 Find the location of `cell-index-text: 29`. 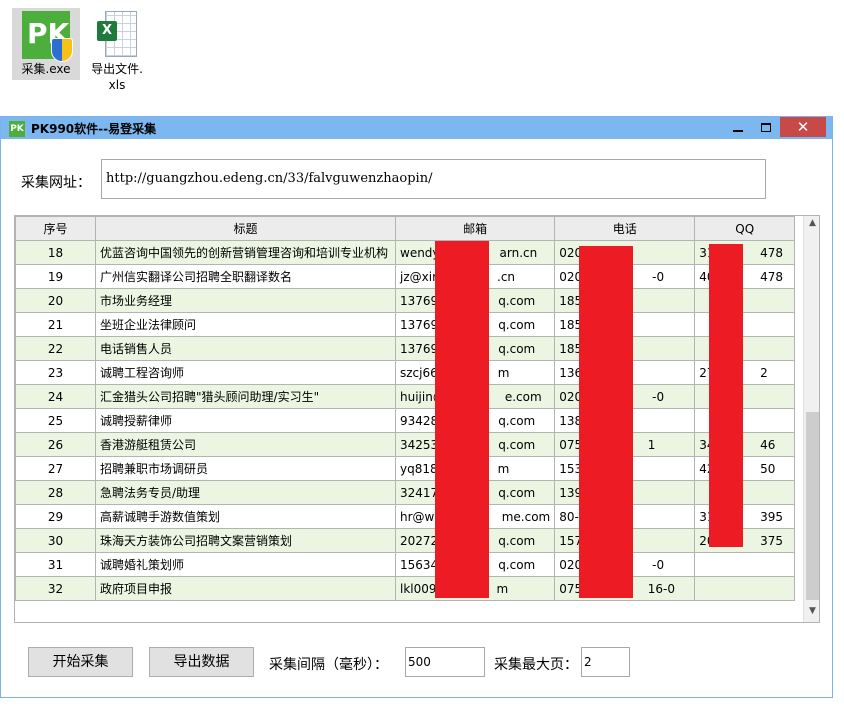

cell-index-text: 29 is located at coordinates (55, 516).